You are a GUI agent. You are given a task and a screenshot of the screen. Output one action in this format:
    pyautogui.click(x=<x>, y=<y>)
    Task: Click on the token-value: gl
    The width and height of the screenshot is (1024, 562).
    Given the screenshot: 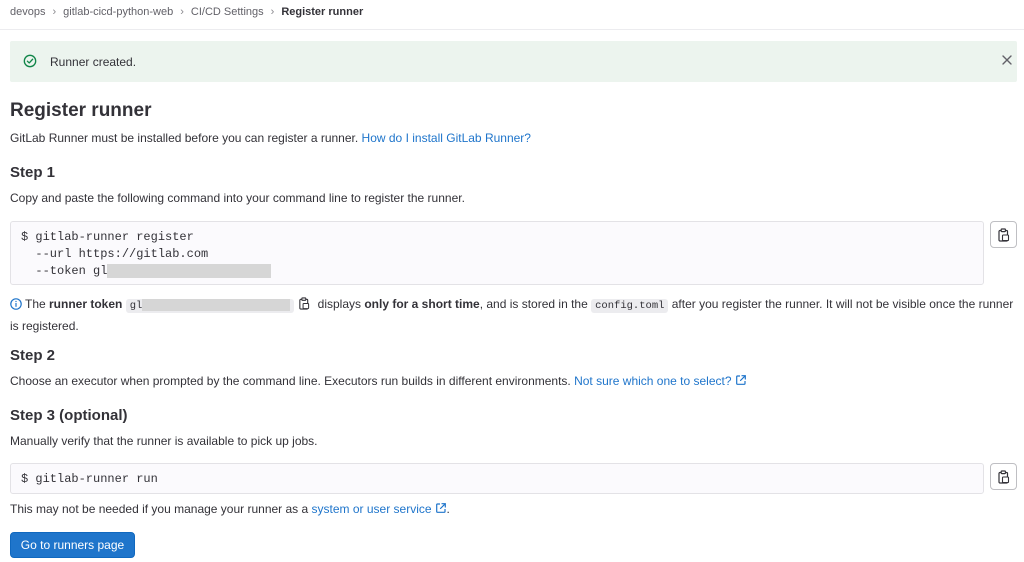 What is the action you would take?
    pyautogui.click(x=210, y=306)
    